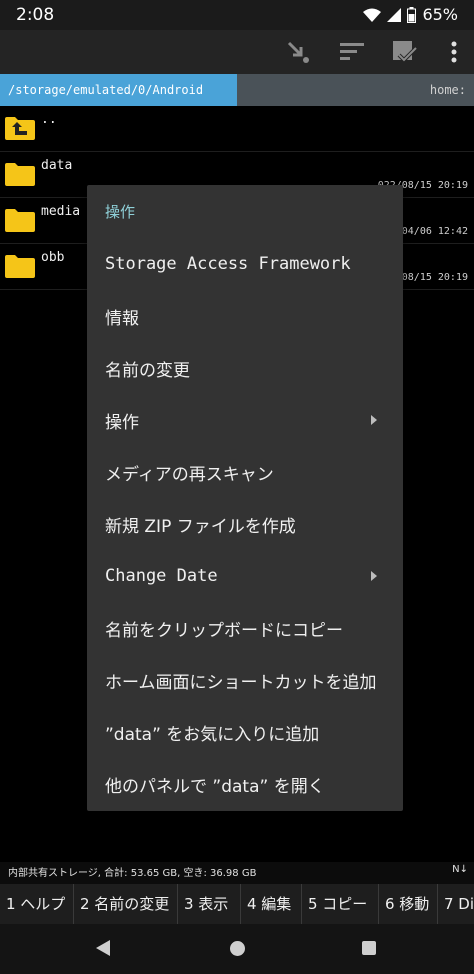 Image resolution: width=474 pixels, height=974 pixels. Describe the element at coordinates (200, 526) in the screenshot. I see `menu-item-label: 新規 ZIP ファイルを作成` at that location.